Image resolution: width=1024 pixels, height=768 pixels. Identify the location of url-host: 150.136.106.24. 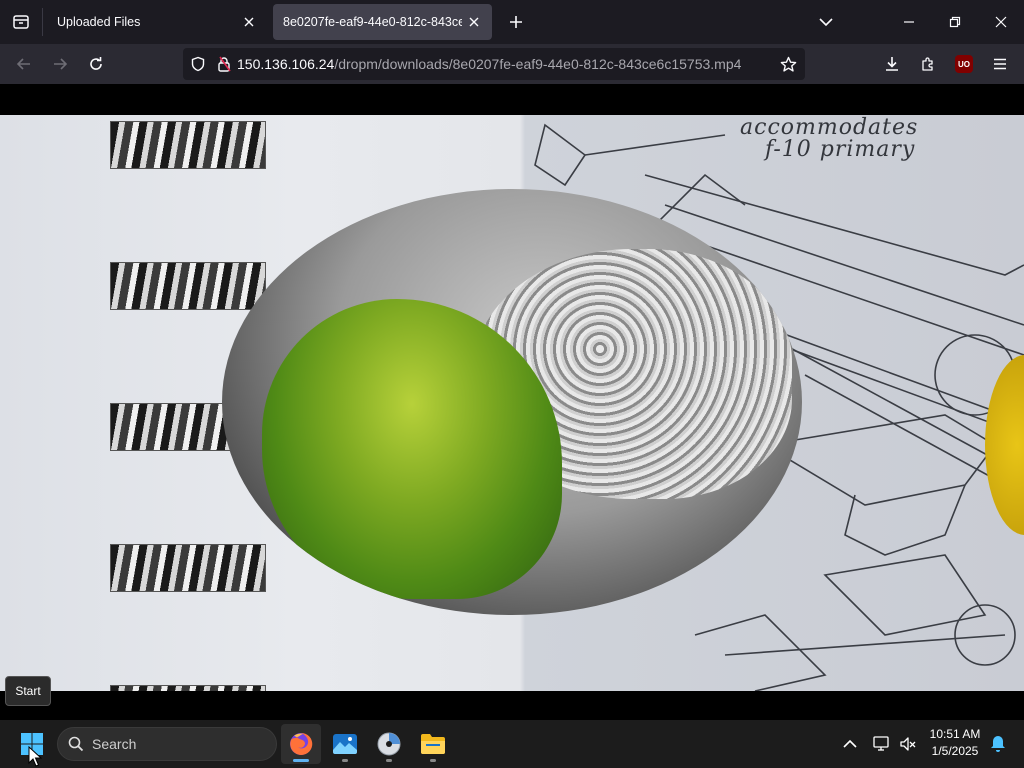
(286, 64).